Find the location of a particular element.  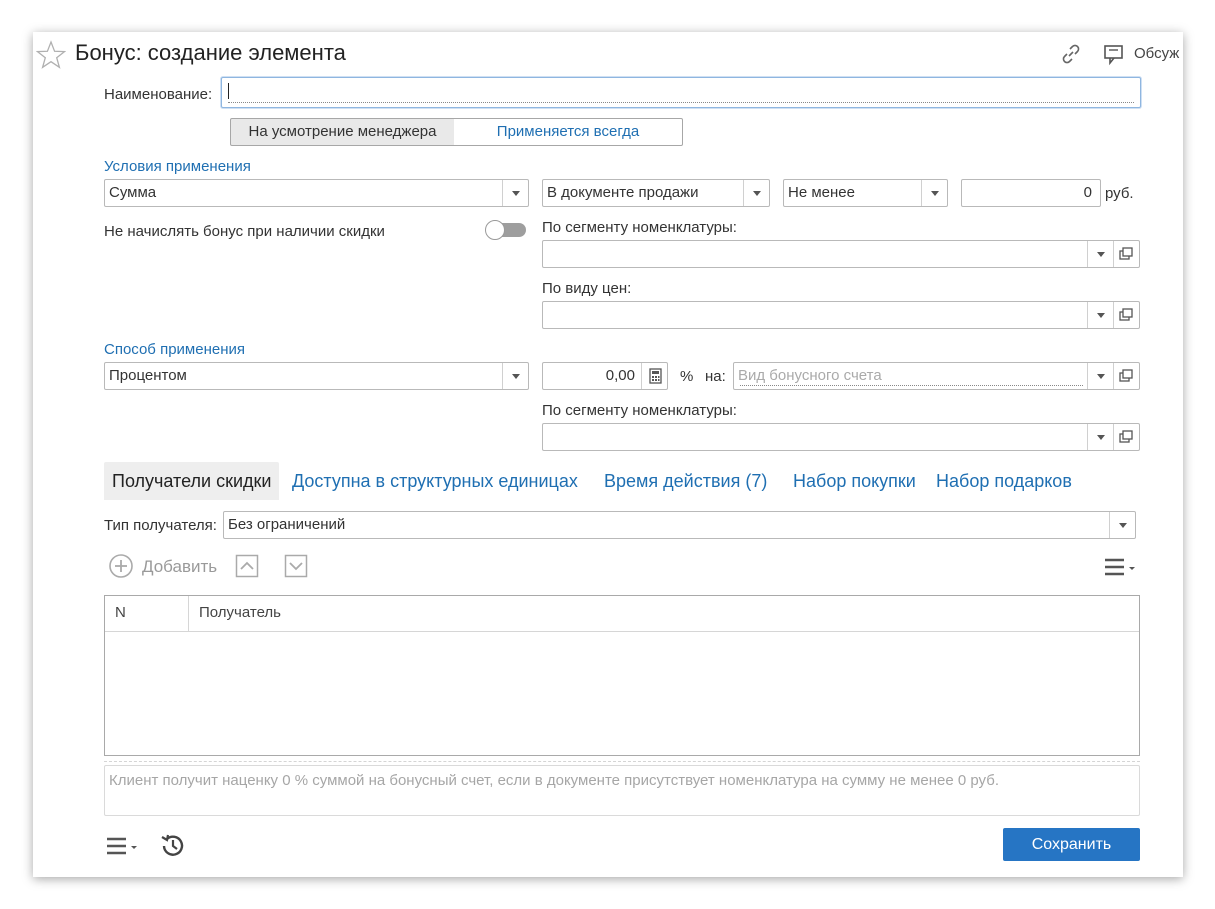

name-label: Наименование: is located at coordinates (158, 94).